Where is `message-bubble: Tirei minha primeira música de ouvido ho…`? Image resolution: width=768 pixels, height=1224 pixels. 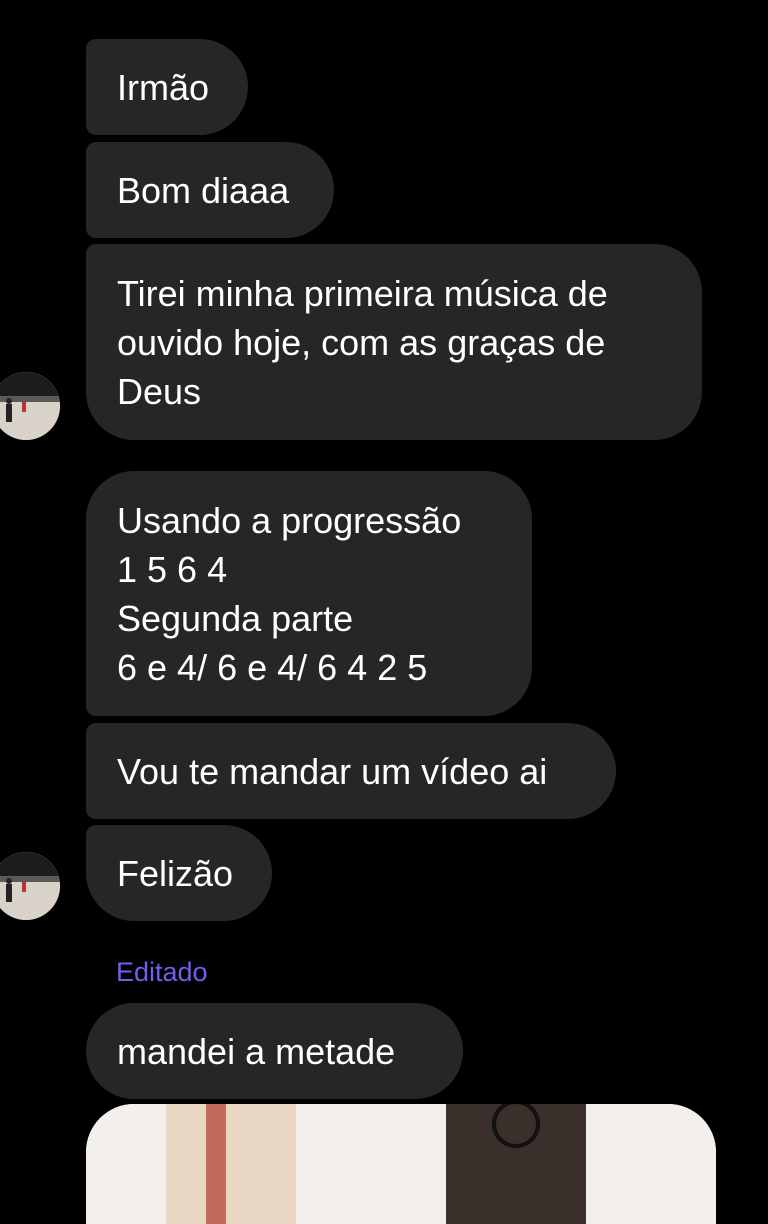
message-bubble: Tirei minha primeira música de ouvido ho… is located at coordinates (394, 342).